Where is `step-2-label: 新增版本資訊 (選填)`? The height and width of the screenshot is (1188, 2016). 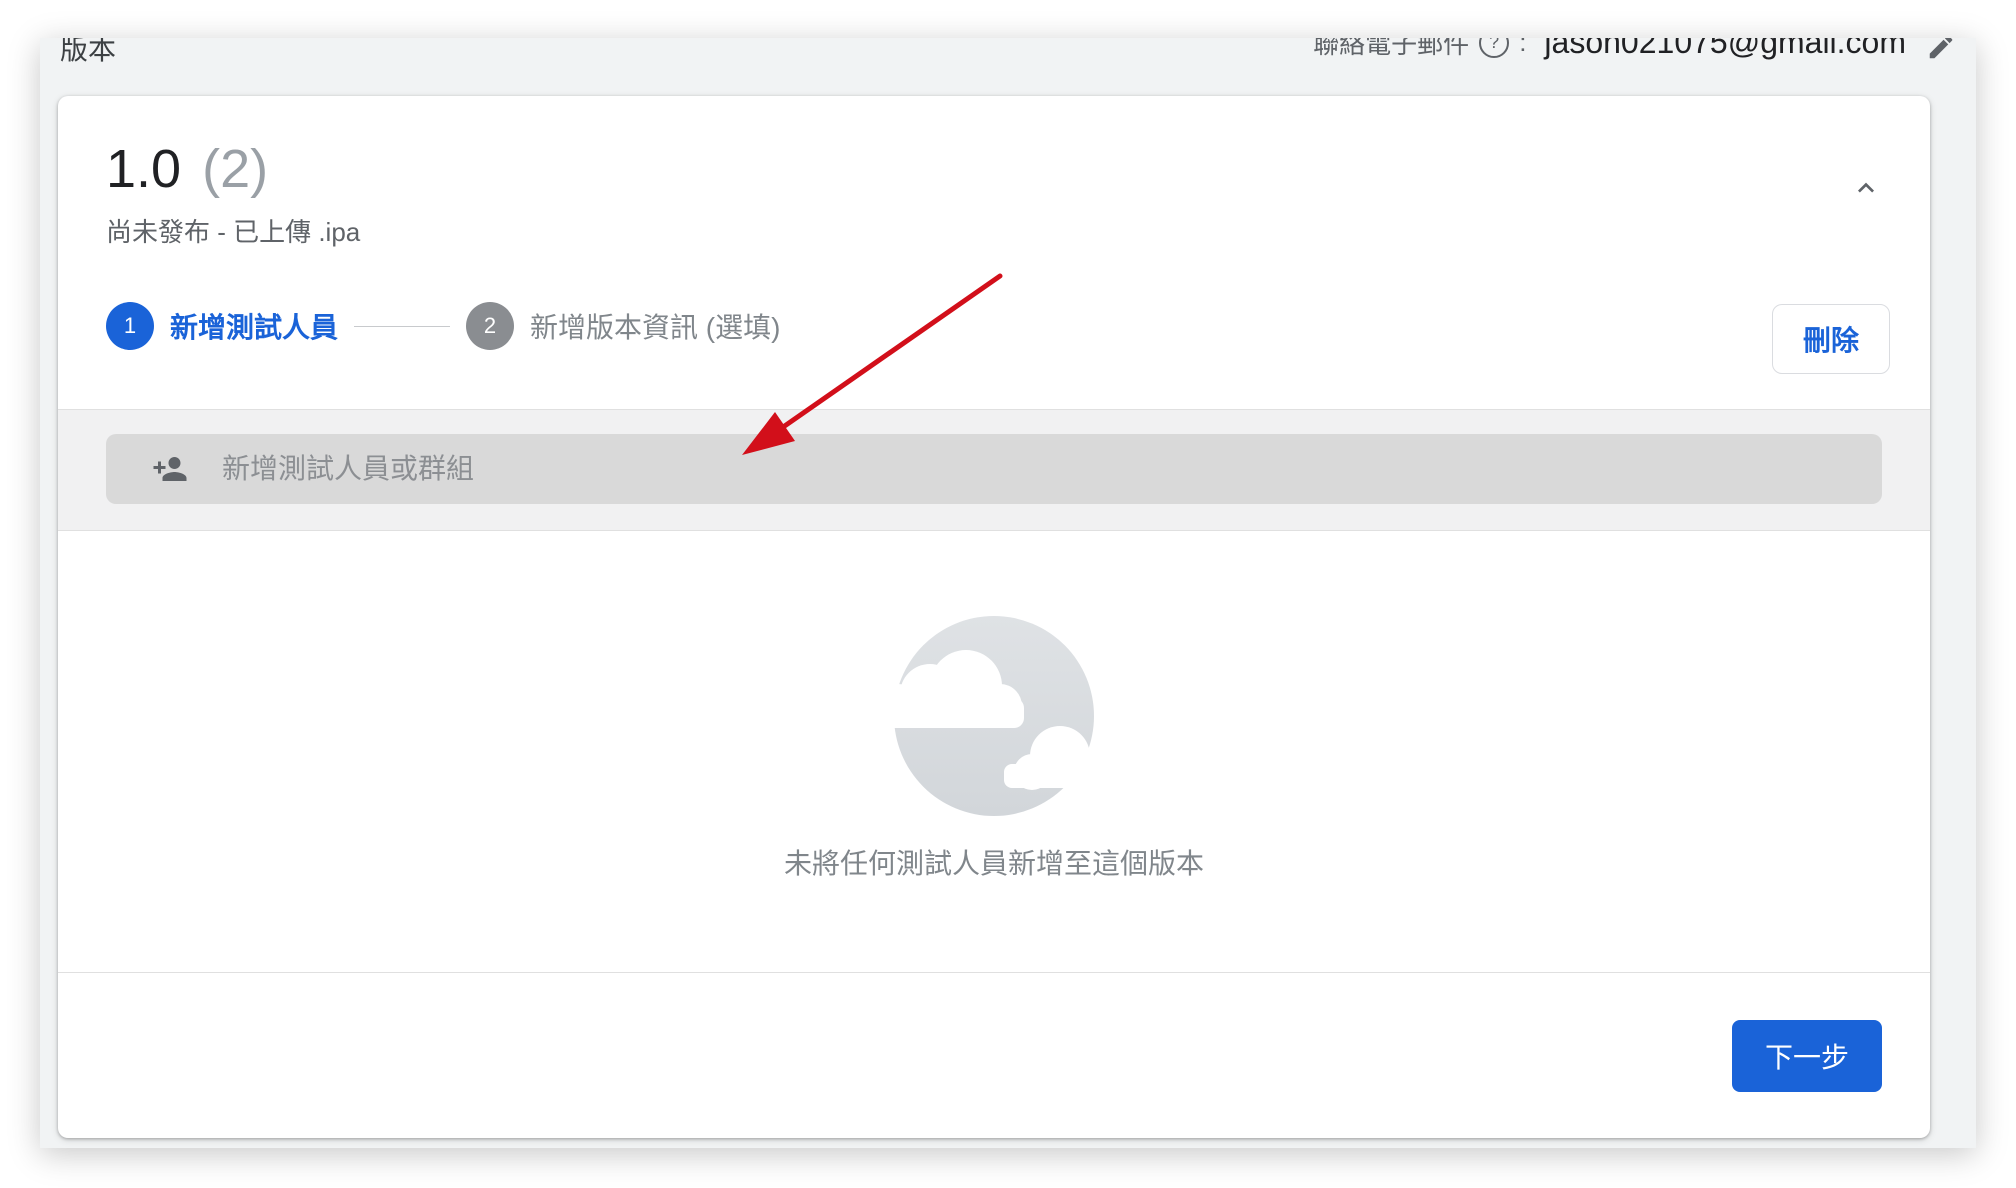
step-2-label: 新增版本資訊 (選填) is located at coordinates (655, 326).